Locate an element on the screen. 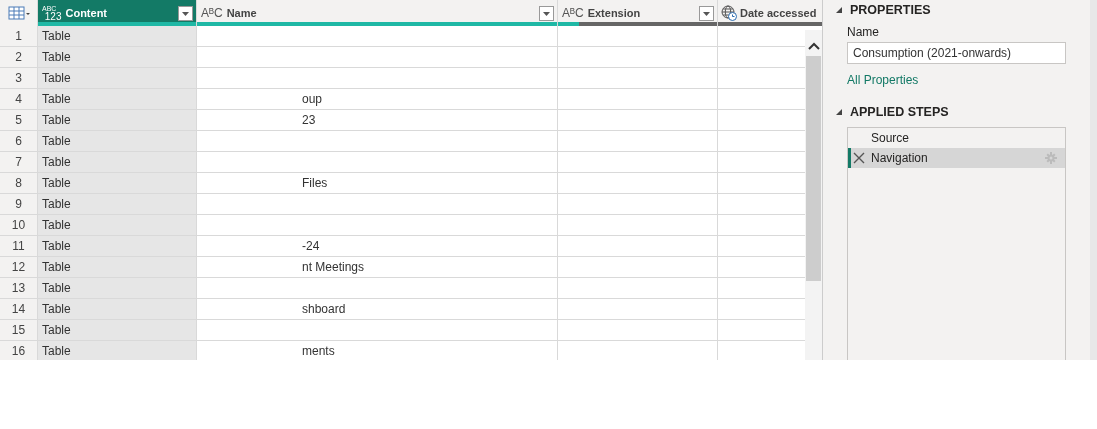 The image size is (1097, 429). section-heading: APPLIED STEPS is located at coordinates (899, 112).